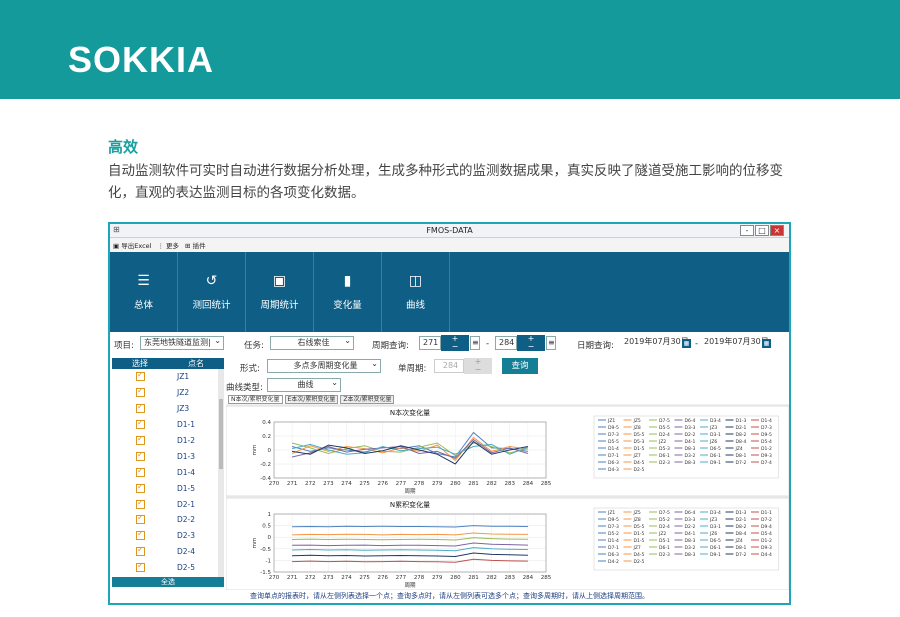 This screenshot has width=900, height=617. I want to click on point-row: D1-5, so click(168, 488).